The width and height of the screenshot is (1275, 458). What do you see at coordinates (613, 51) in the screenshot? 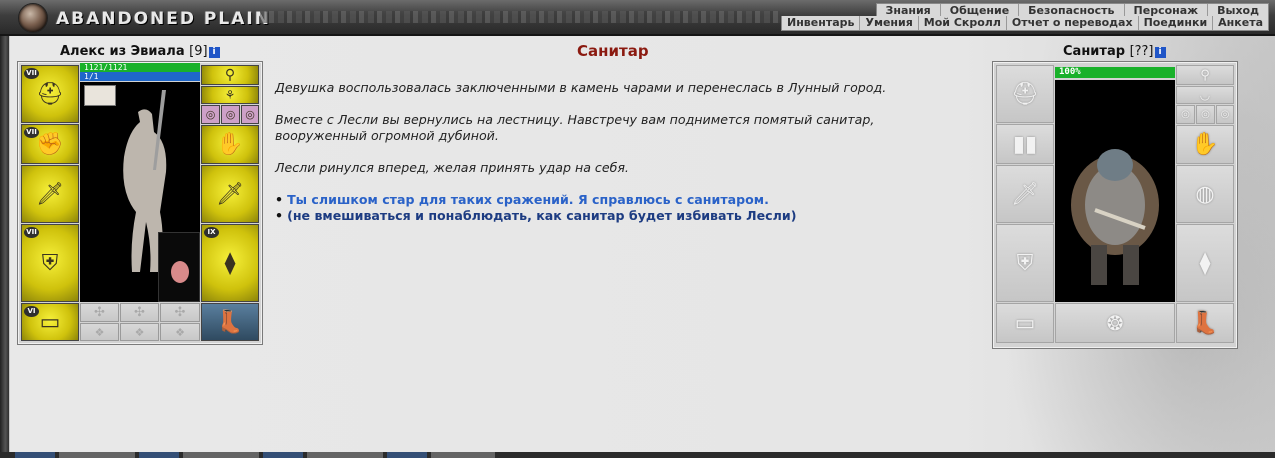
I see `encounter-title: Санитар` at bounding box center [613, 51].